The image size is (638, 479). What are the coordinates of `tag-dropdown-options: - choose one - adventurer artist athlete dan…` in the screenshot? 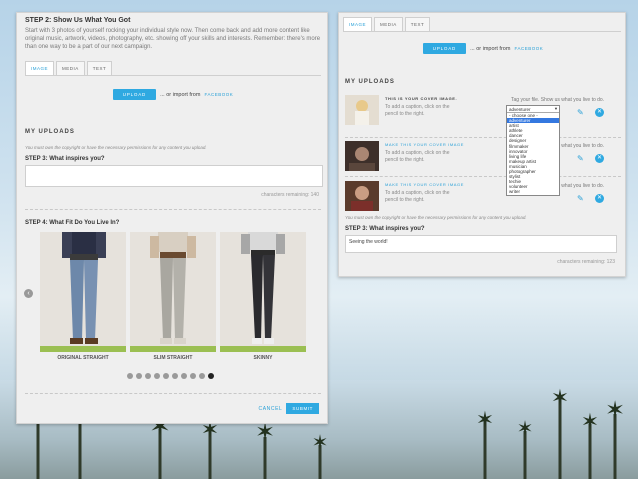 It's located at (533, 154).